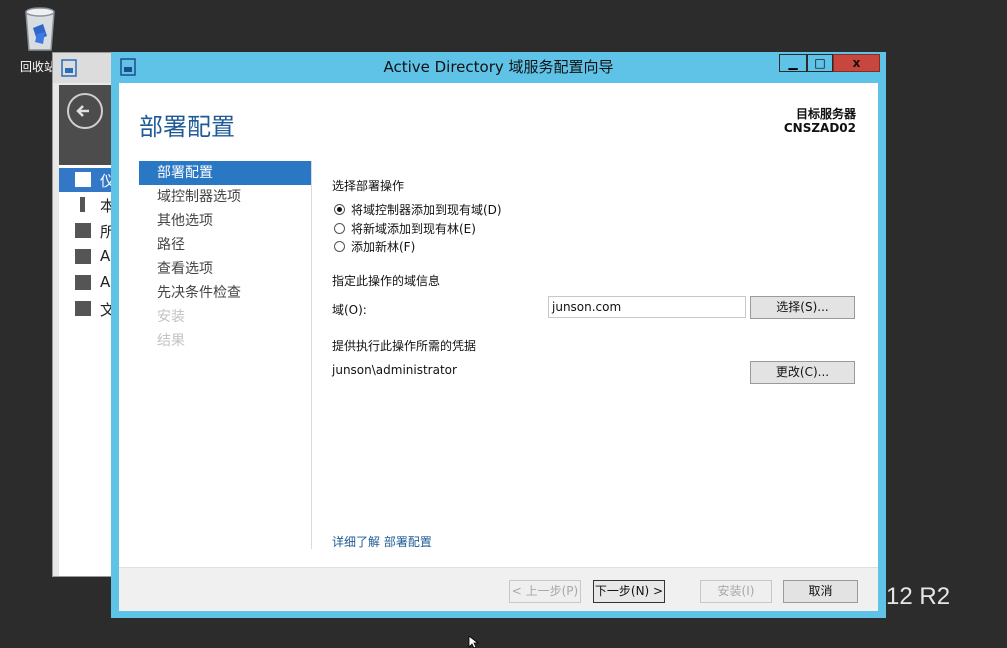  What do you see at coordinates (83, 256) in the screenshot?
I see `ad-ds-icon` at bounding box center [83, 256].